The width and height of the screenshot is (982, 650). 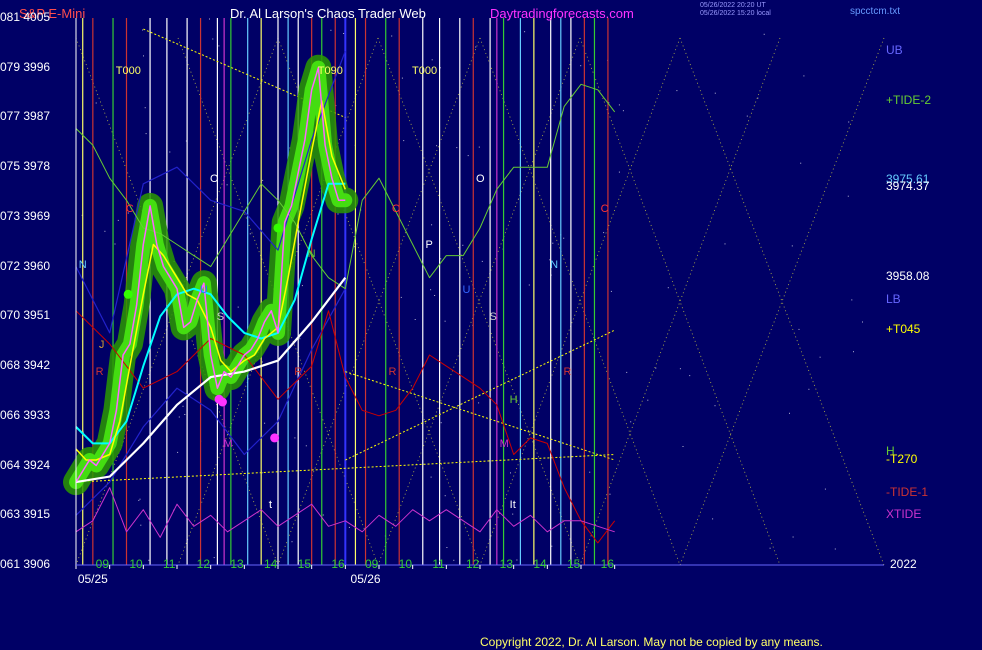 I want to click on right-label: +TIDE-2, so click(x=909, y=99).